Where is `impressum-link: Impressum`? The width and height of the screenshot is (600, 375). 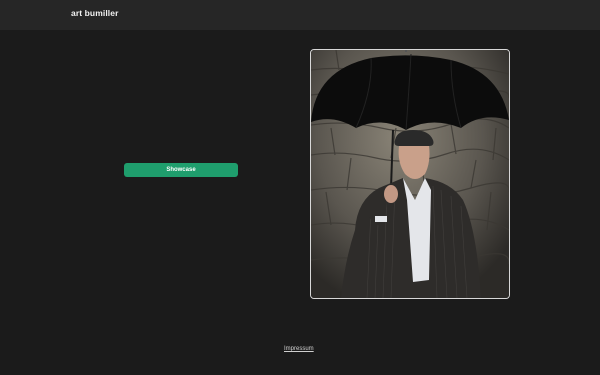
impressum-link: Impressum is located at coordinates (299, 349).